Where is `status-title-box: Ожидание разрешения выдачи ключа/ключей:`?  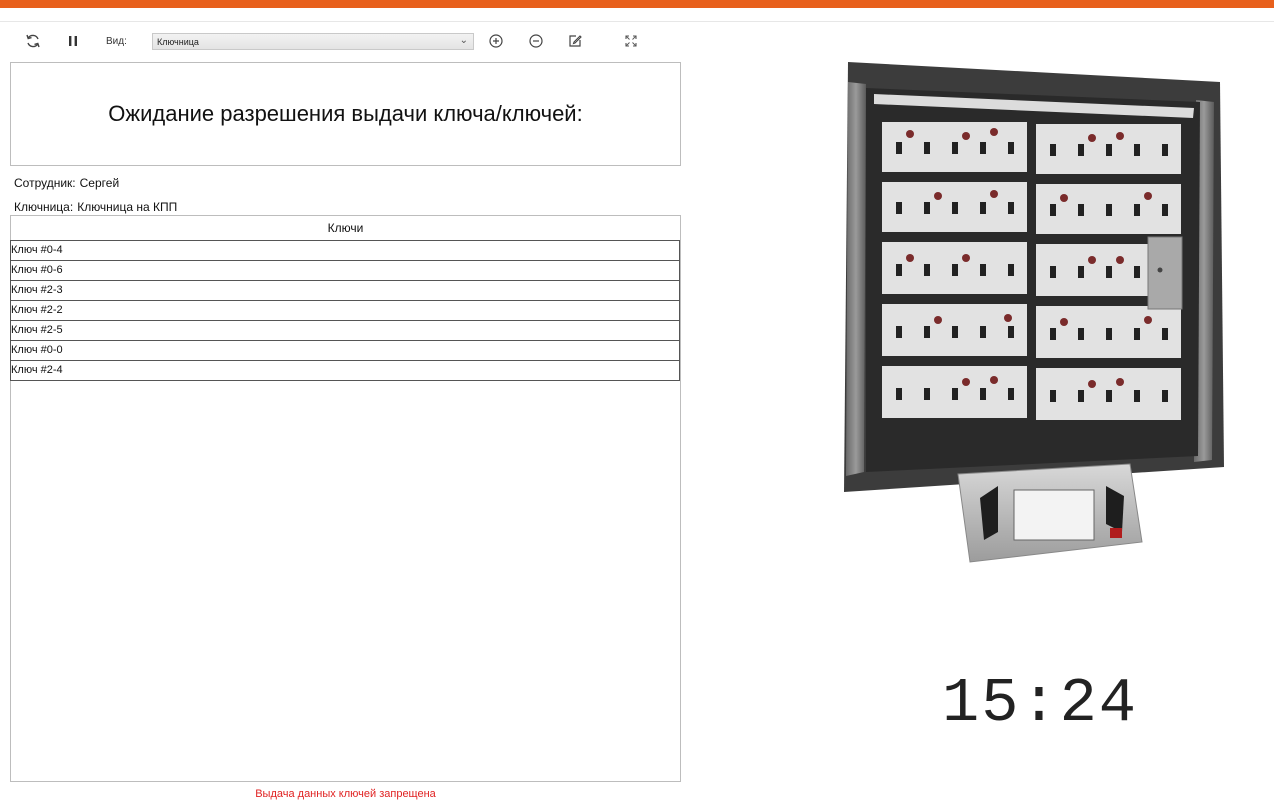 status-title-box: Ожидание разрешения выдачи ключа/ключей: is located at coordinates (345, 114).